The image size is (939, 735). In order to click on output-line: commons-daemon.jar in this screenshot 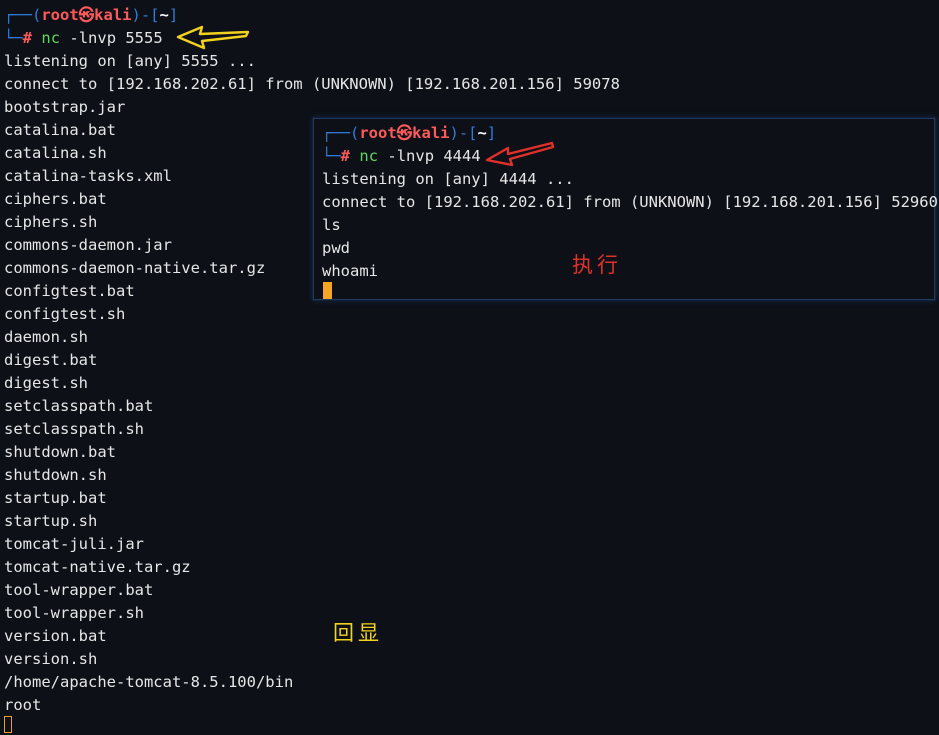, I will do `click(88, 245)`.